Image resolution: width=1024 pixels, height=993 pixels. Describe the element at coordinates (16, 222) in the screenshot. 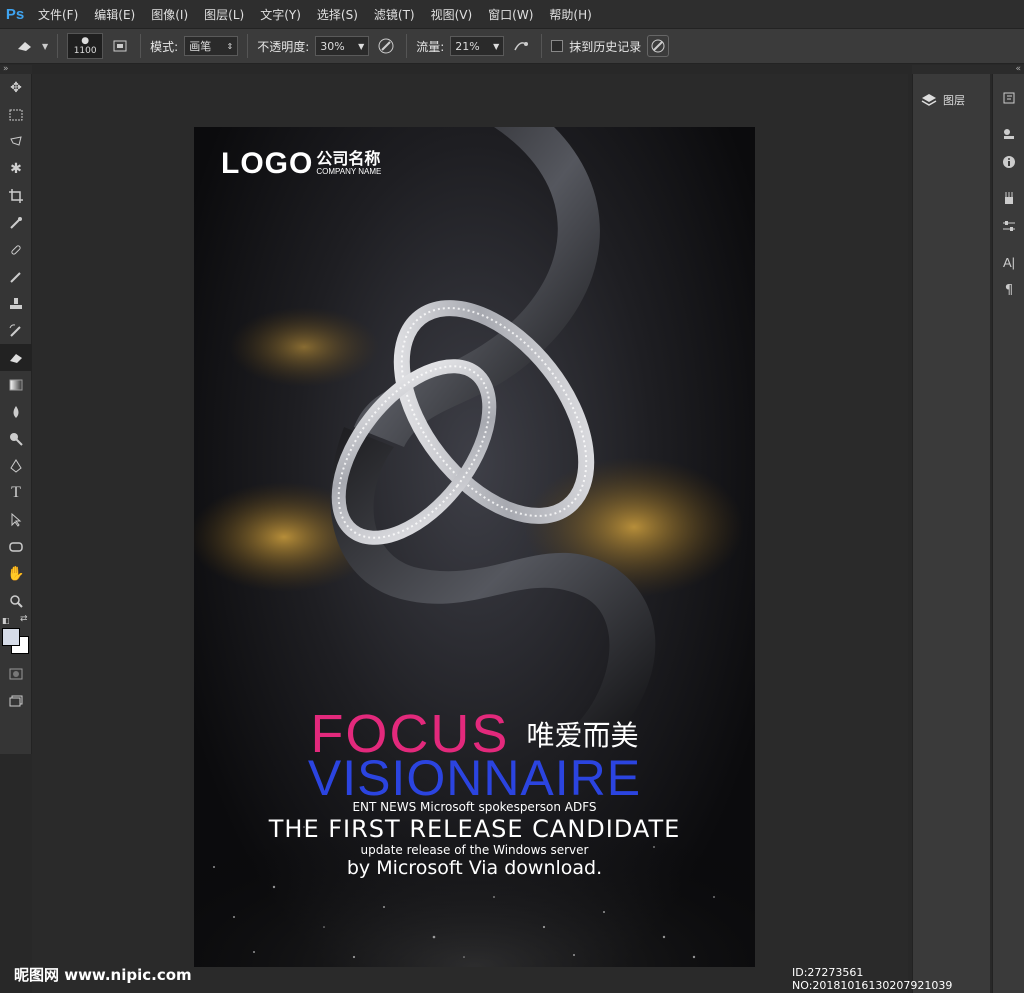

I see `eyedropper-tool-icon` at that location.